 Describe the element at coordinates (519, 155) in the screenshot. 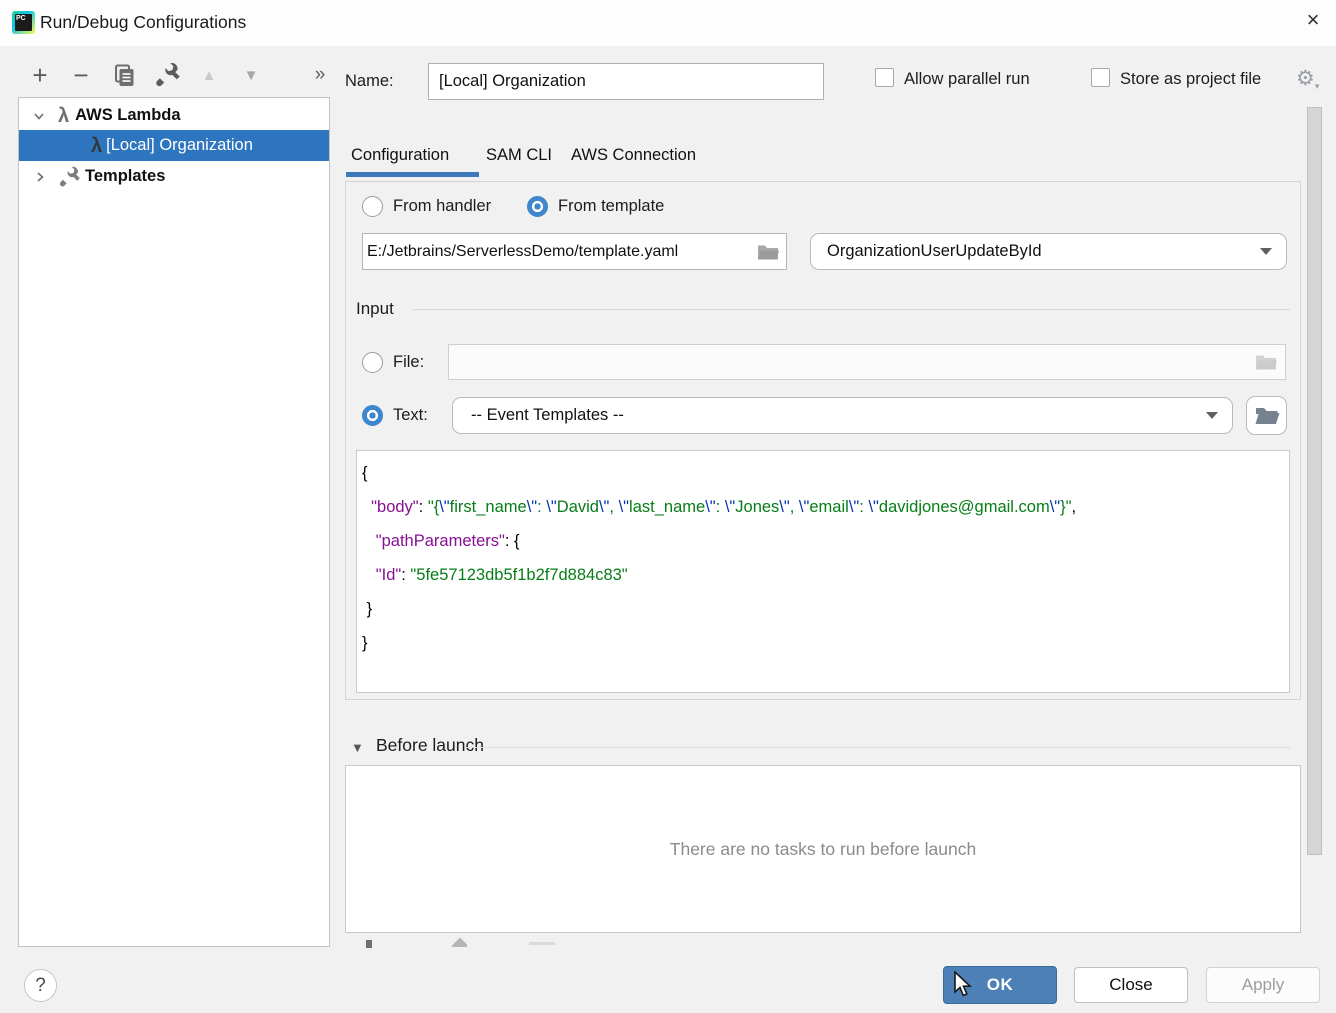

I see `tab-sam-cli: SAM CLI` at that location.